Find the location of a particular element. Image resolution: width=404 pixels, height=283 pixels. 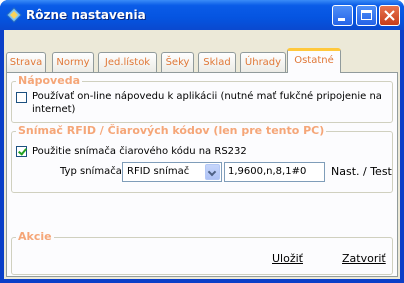

tab-seky: Šeky is located at coordinates (177, 62).